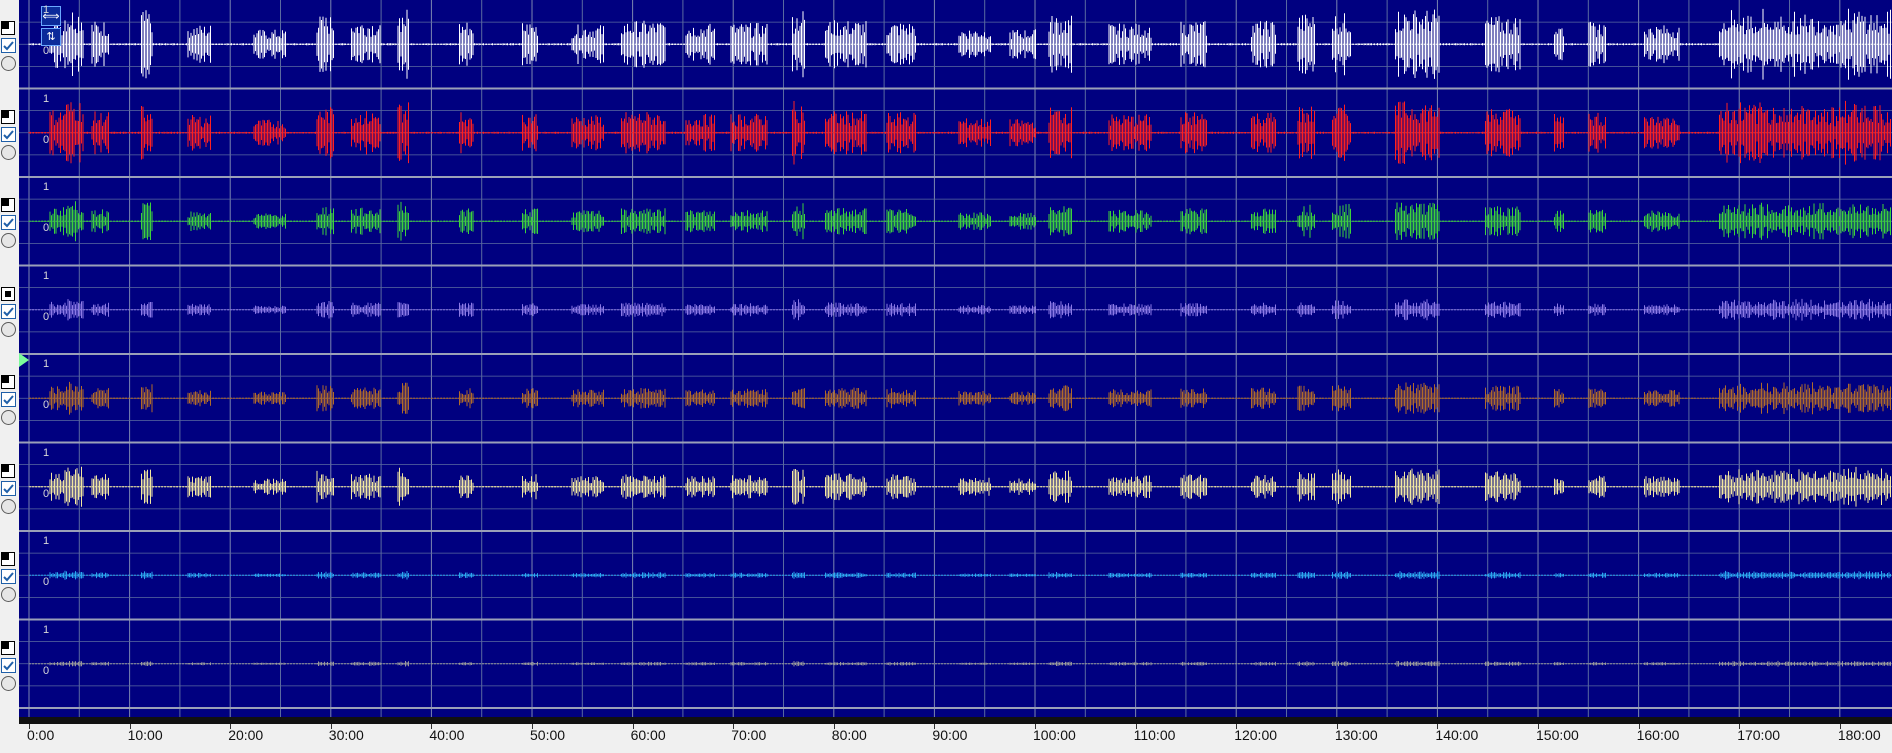 Image resolution: width=1892 pixels, height=753 pixels. What do you see at coordinates (1557, 735) in the screenshot?
I see `time-label: 150:00` at bounding box center [1557, 735].